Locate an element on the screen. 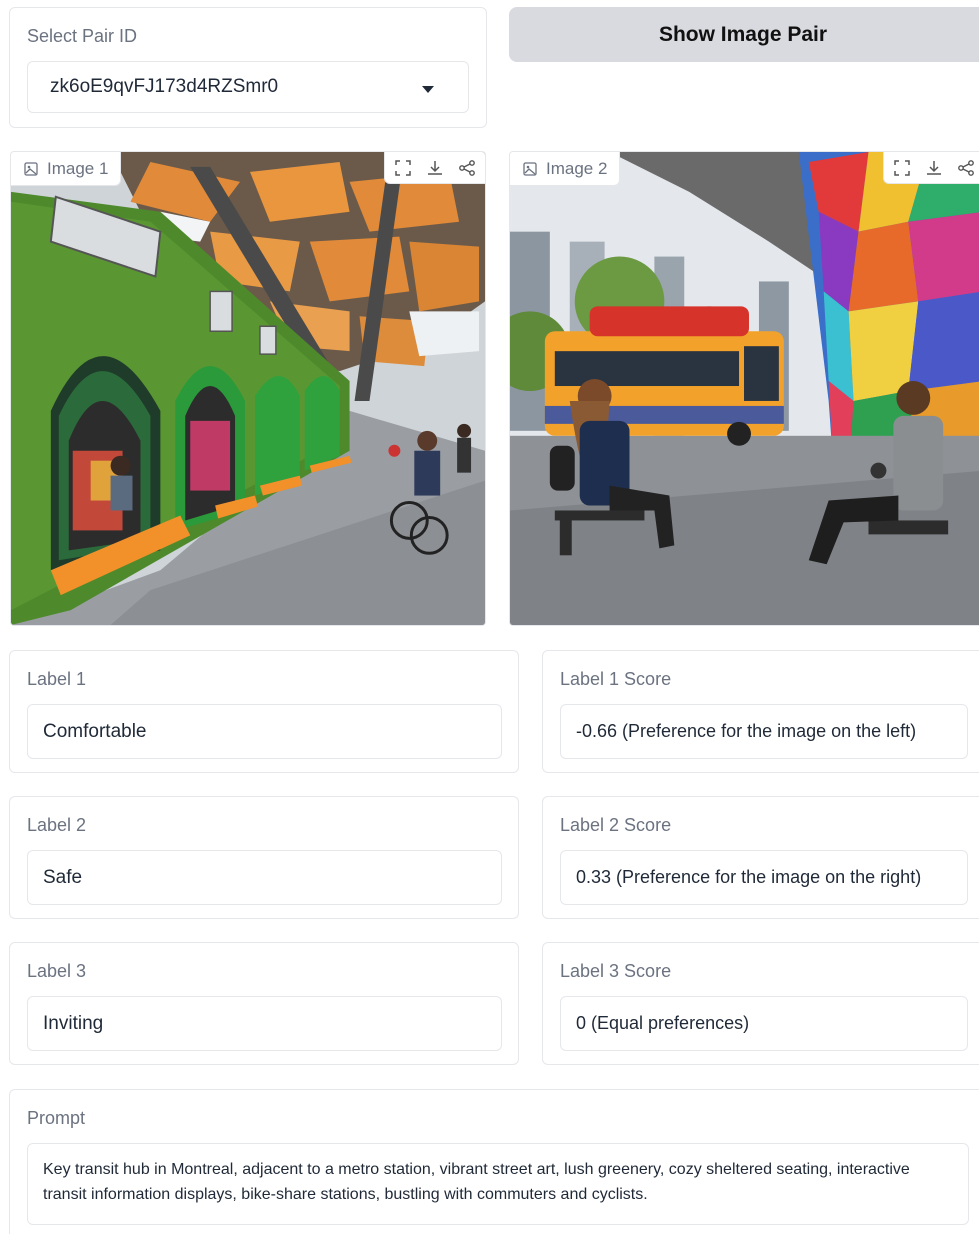 This screenshot has height=1234, width=979. pair-id-value: zk6oE9qvFJ173d4RZSmr0 is located at coordinates (164, 86).